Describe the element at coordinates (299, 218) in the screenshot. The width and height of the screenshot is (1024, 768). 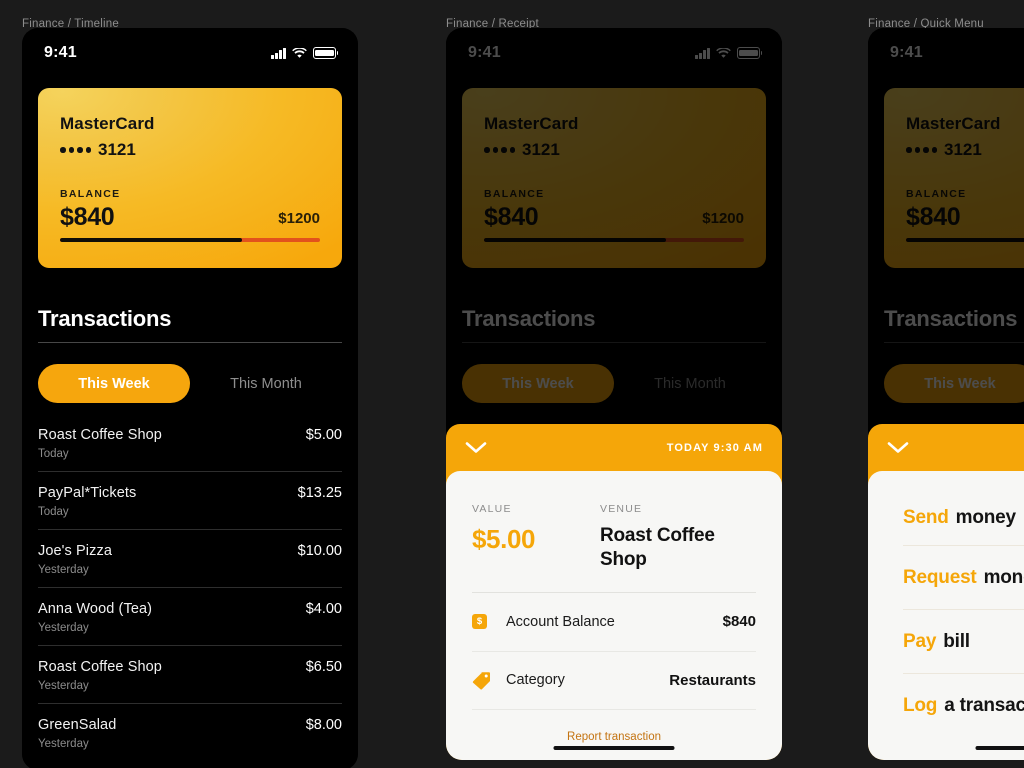
I see `card-limit-value: $1200` at that location.